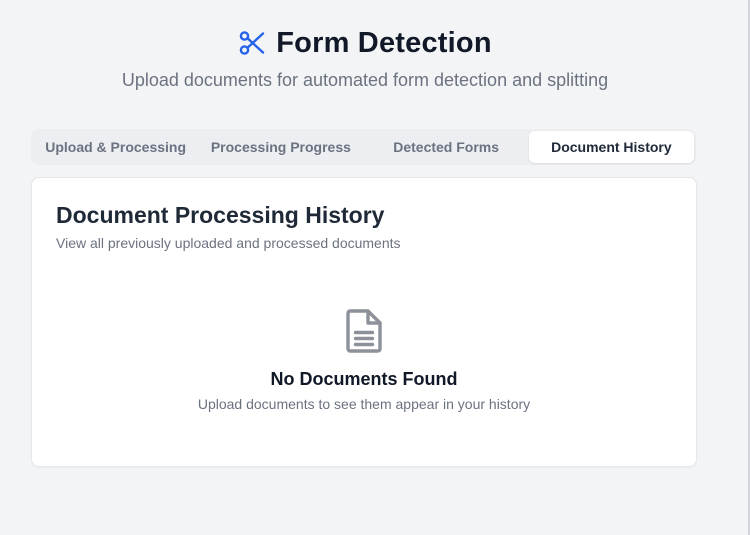  Describe the element at coordinates (252, 43) in the screenshot. I see `scissors-icon` at that location.